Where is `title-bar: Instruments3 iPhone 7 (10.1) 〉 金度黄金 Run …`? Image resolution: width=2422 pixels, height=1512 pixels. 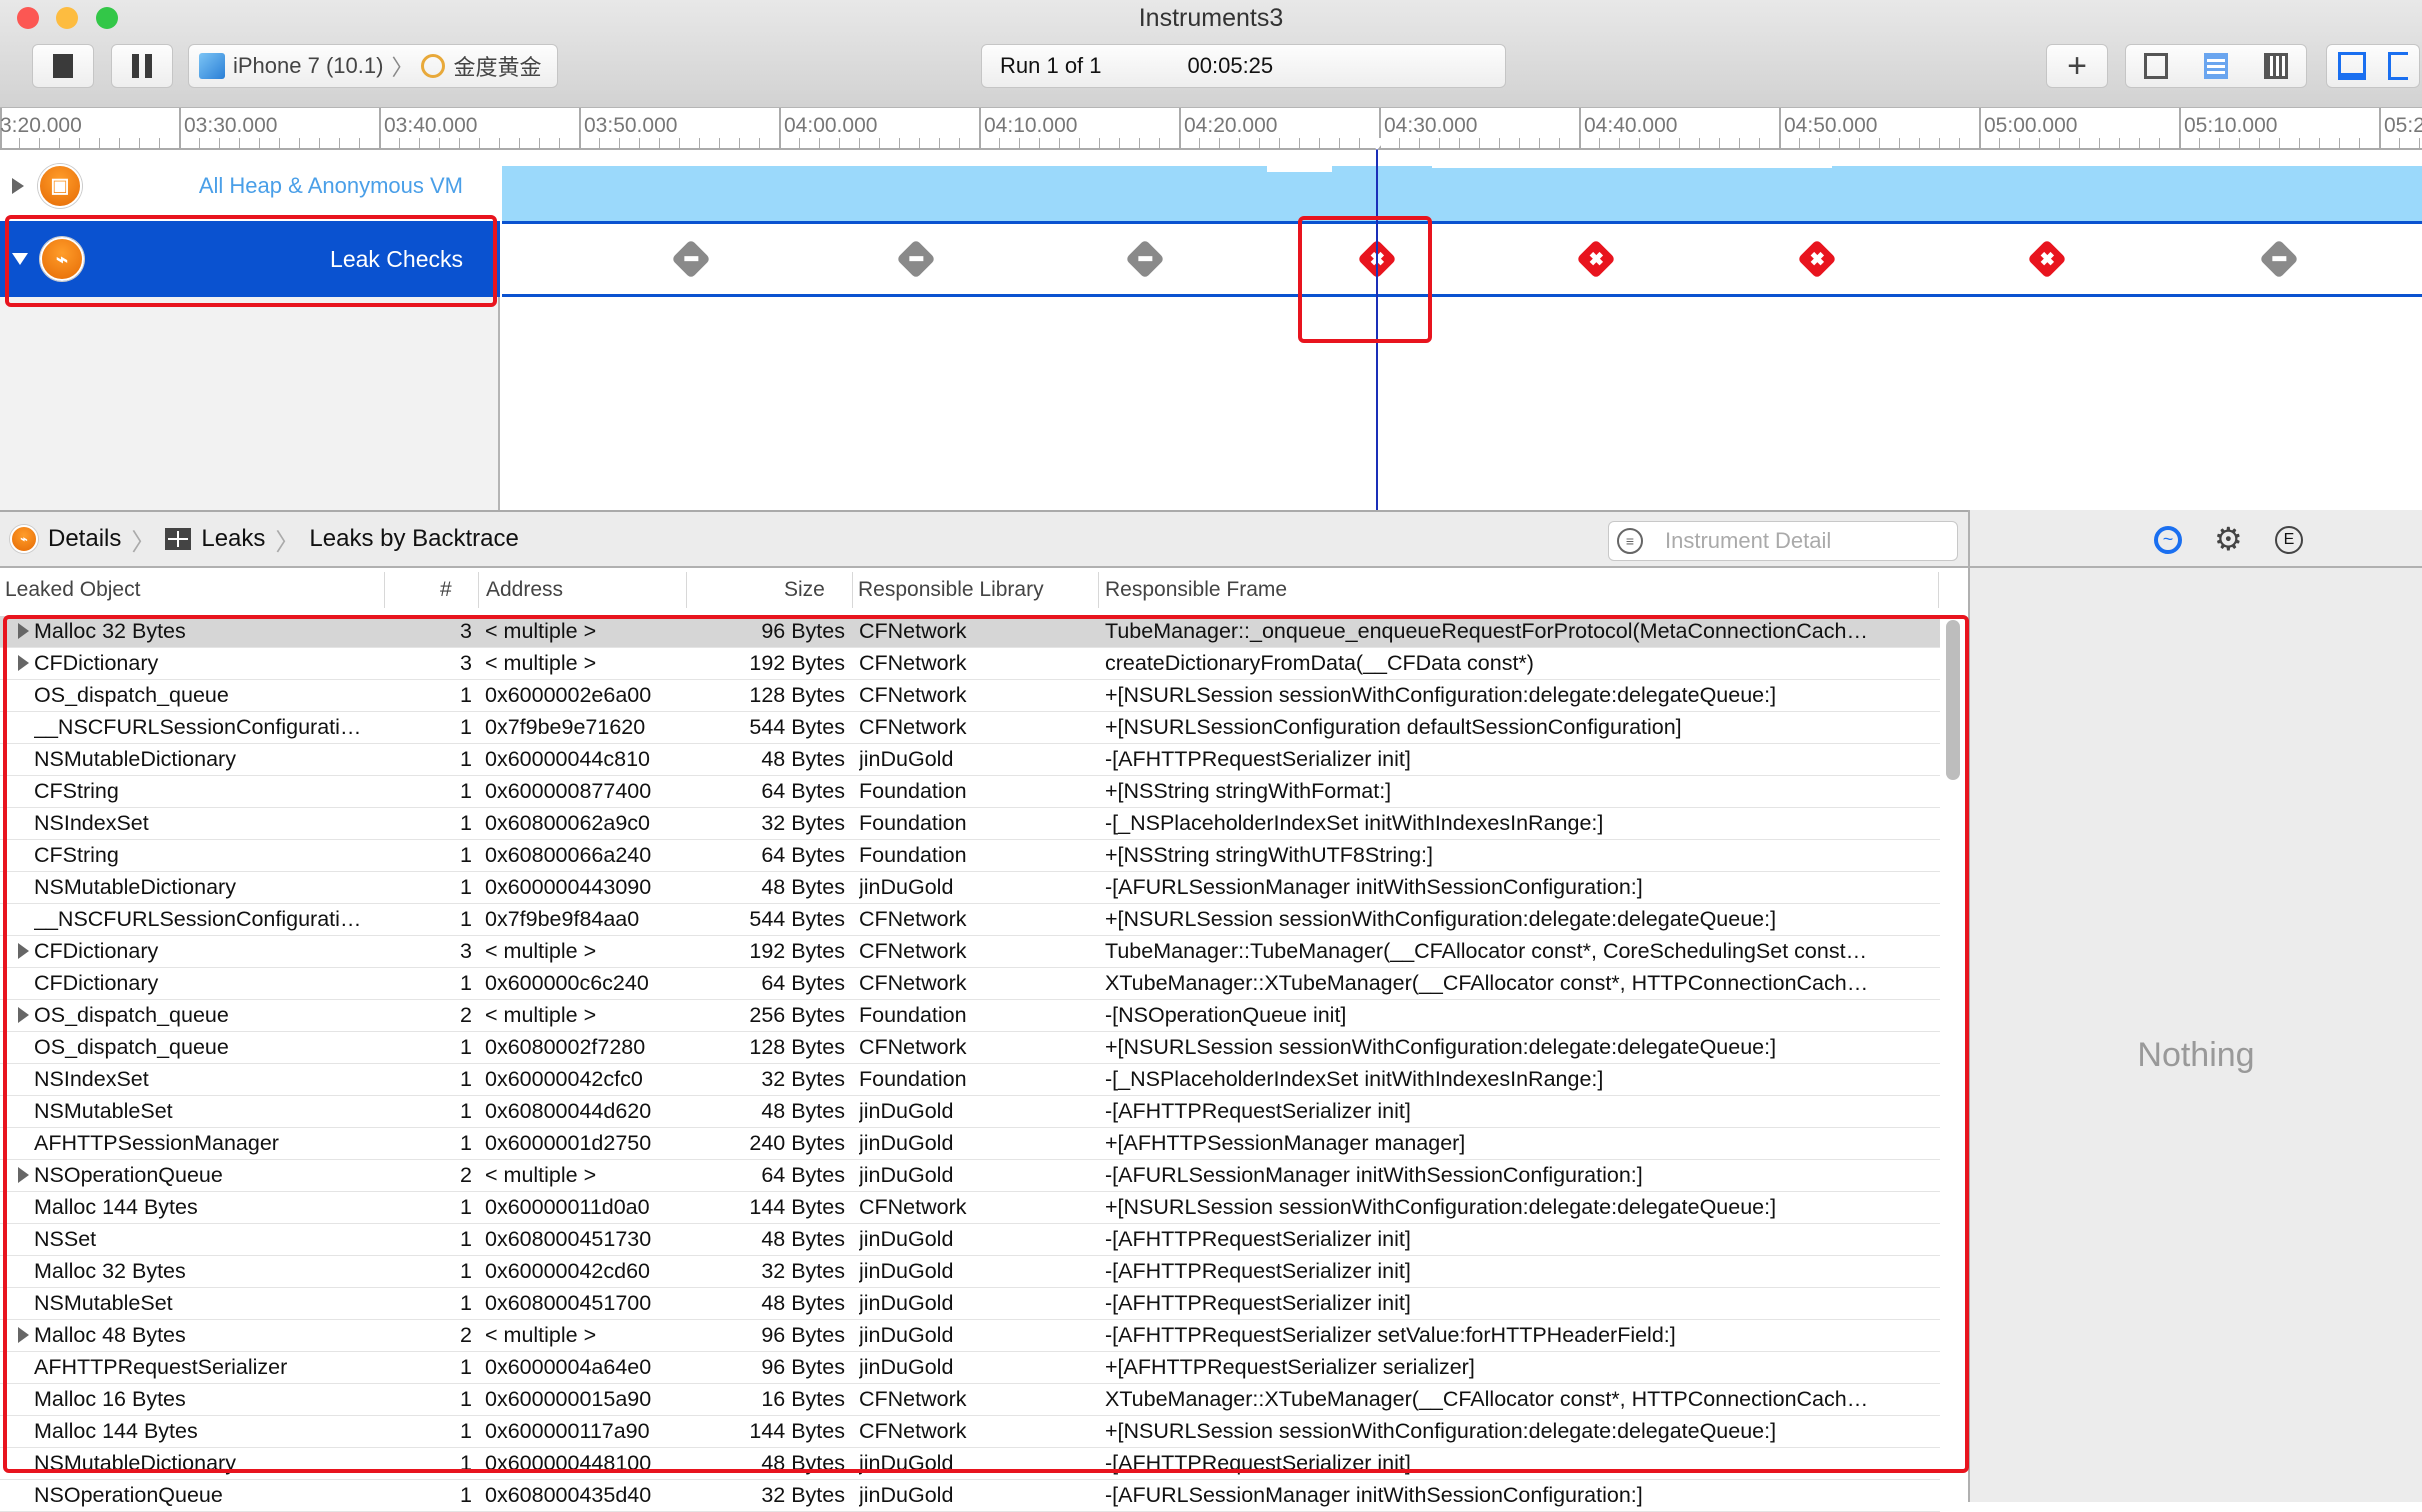
title-bar: Instruments3 iPhone 7 (10.1) 〉 金度黄金 Run … is located at coordinates (1211, 54).